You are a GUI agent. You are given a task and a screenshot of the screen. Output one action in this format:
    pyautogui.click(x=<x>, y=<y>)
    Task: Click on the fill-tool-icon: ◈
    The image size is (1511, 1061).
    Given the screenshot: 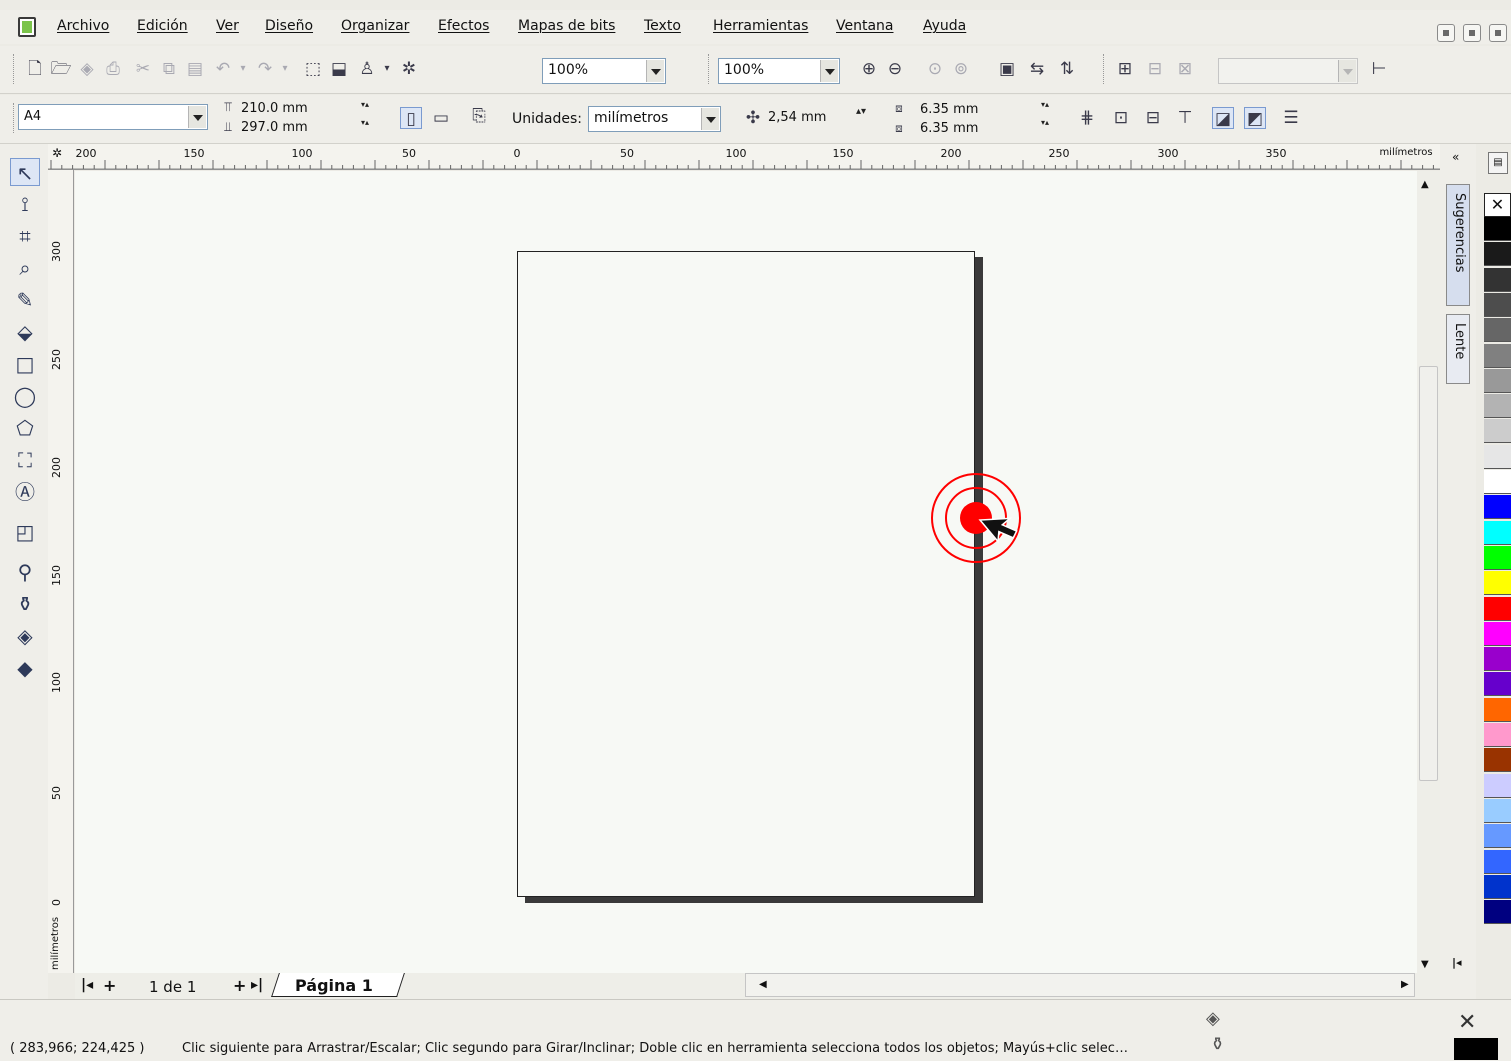 What is the action you would take?
    pyautogui.click(x=25, y=636)
    